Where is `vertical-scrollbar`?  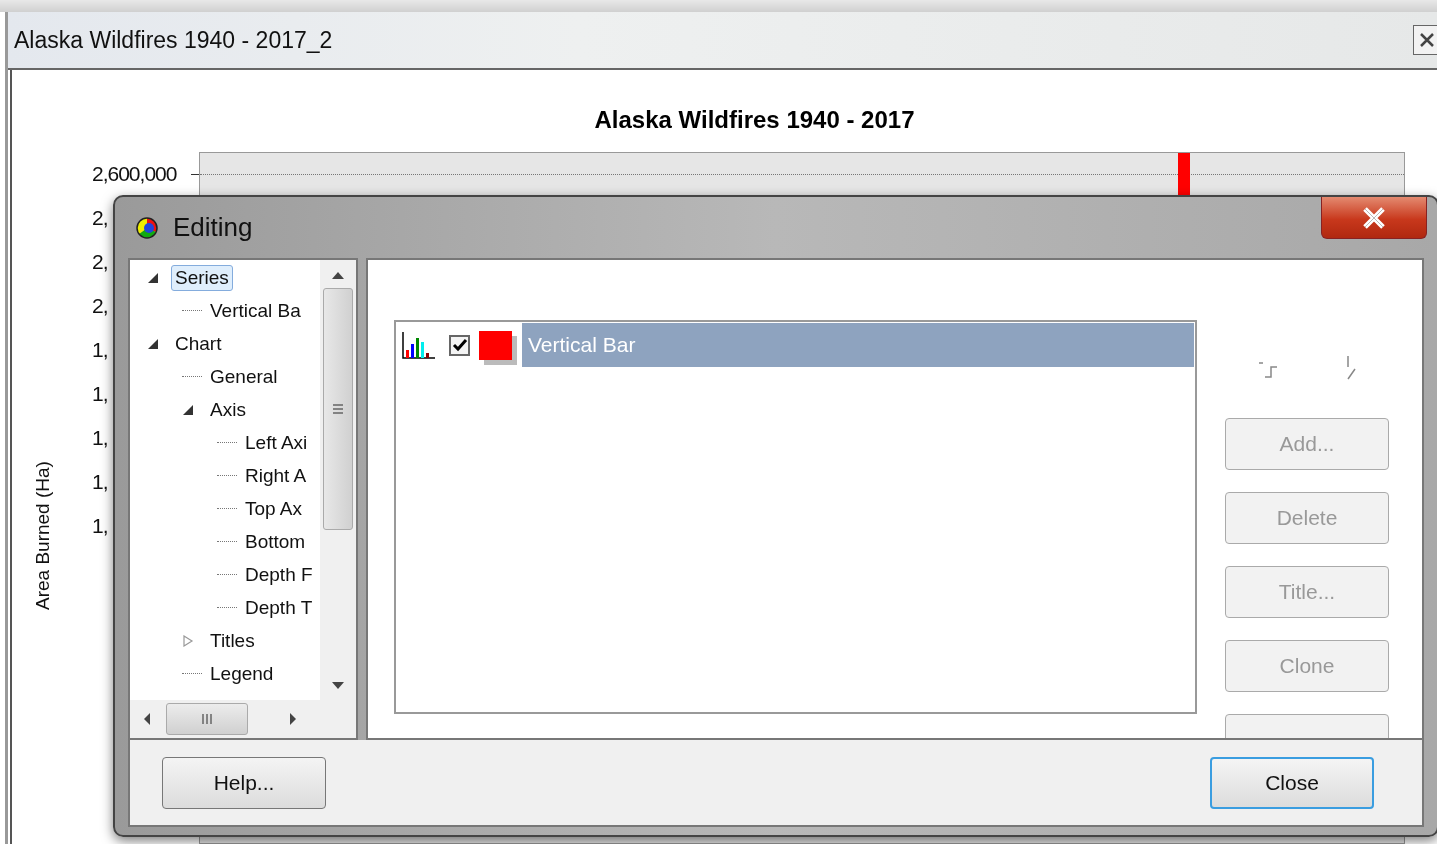 vertical-scrollbar is located at coordinates (338, 480).